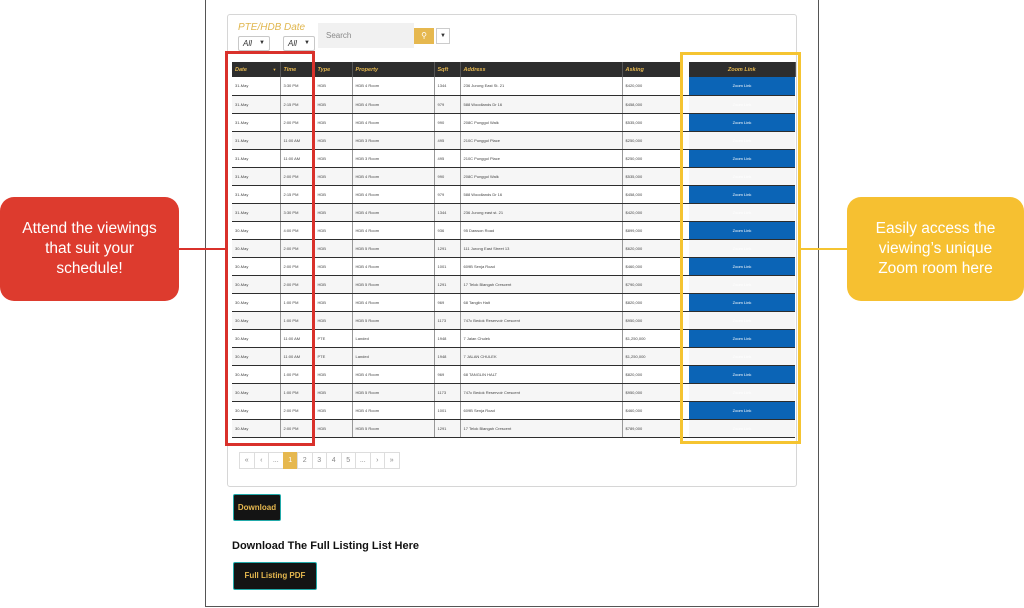 This screenshot has height=608, width=1024. I want to click on sqft-cell: 979, so click(447, 194).